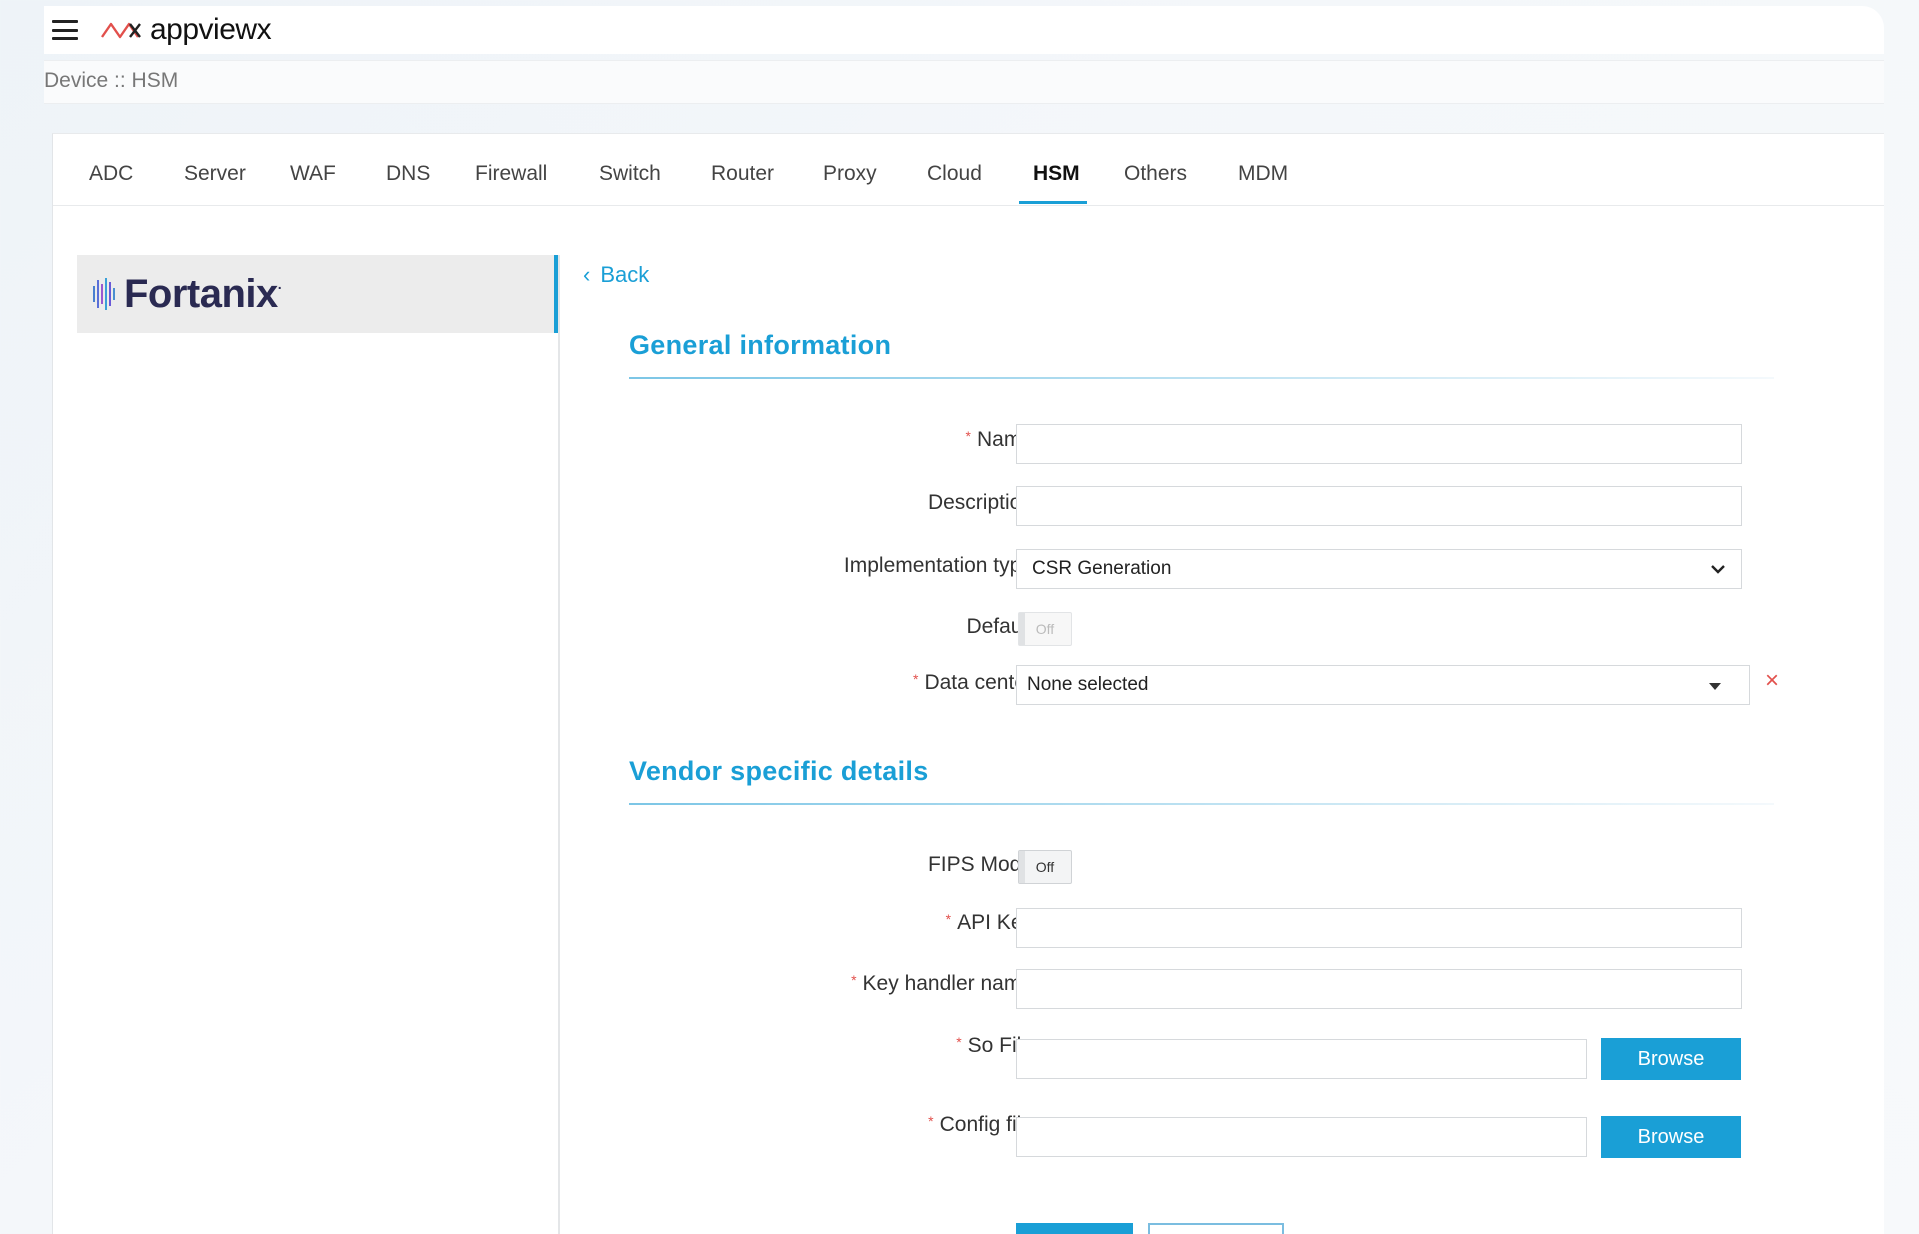 The image size is (1919, 1234). I want to click on section-title-vendor: Vendor specific details, so click(779, 771).